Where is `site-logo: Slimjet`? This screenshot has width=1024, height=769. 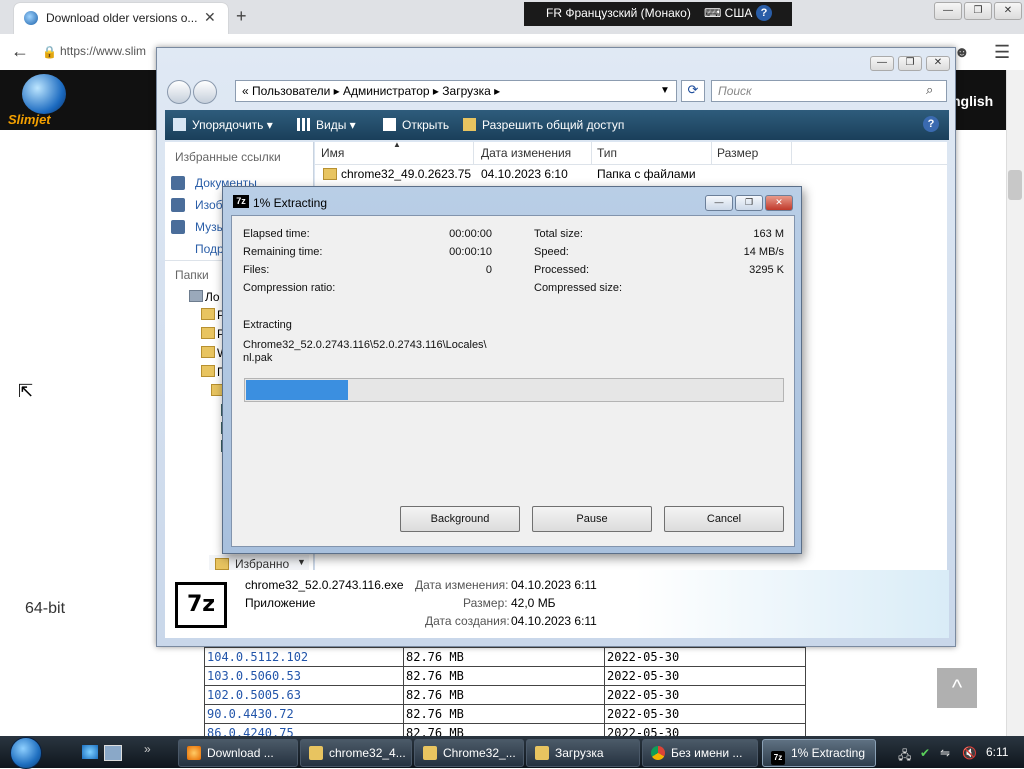
site-logo: Slimjet is located at coordinates (44, 101).